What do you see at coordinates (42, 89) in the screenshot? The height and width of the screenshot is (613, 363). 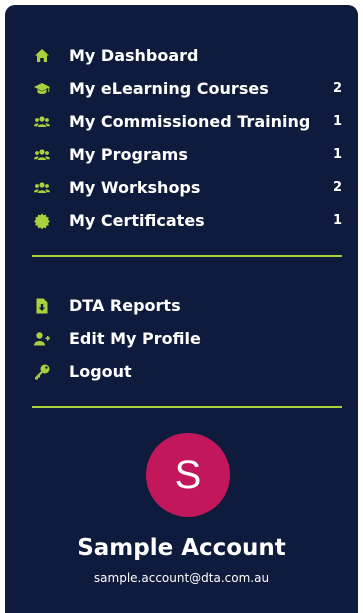 I see `graduation-cap-icon` at bounding box center [42, 89].